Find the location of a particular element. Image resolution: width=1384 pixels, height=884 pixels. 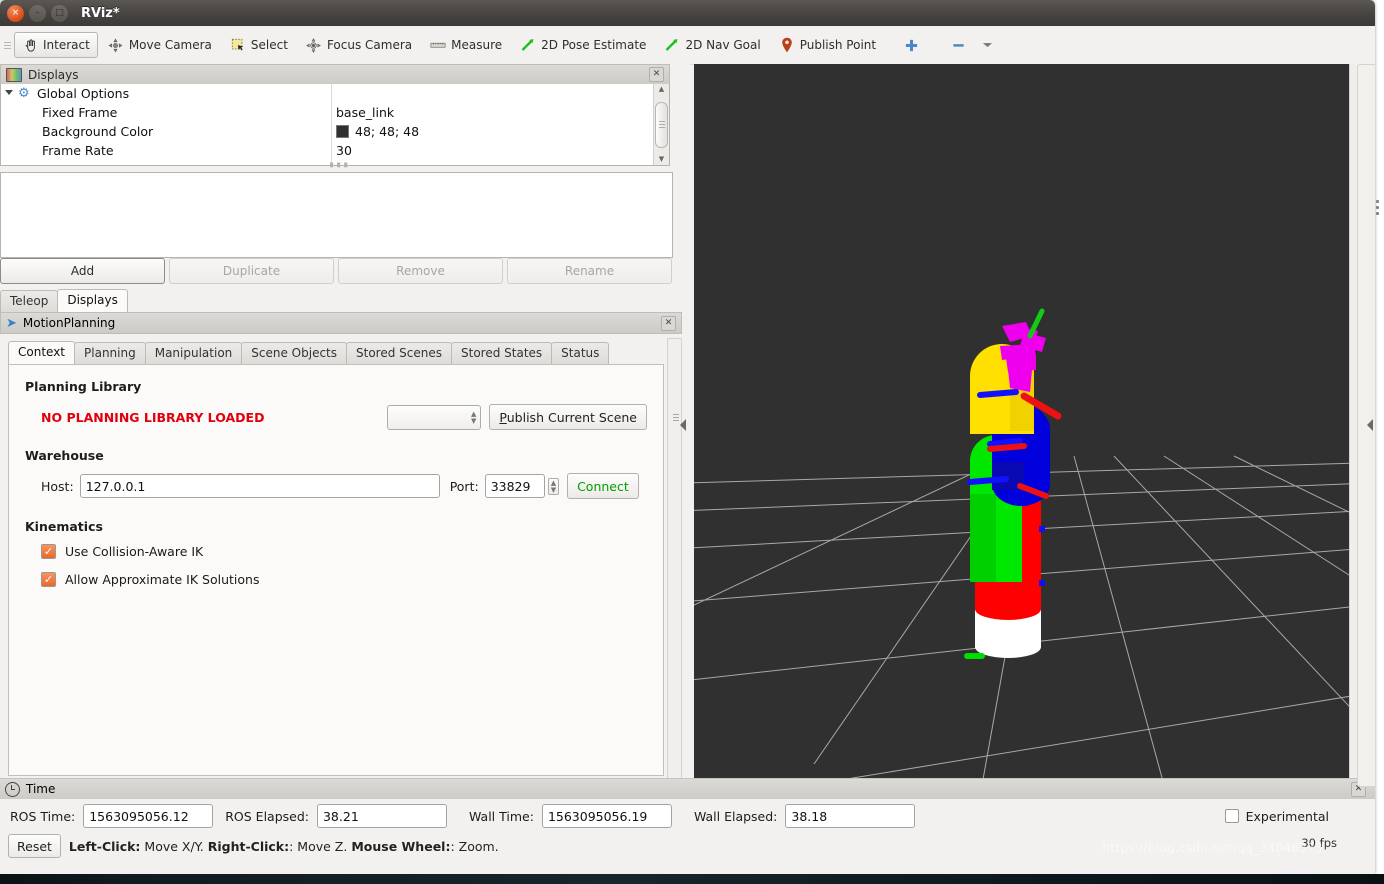

motion-planning-icon: ➤ is located at coordinates (11, 323).